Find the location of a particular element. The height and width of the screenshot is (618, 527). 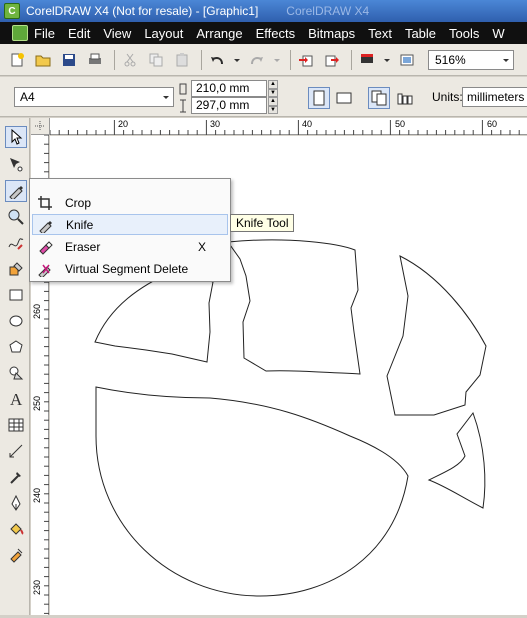

width-spinner: ▲ ▼ is located at coordinates (273, 88).